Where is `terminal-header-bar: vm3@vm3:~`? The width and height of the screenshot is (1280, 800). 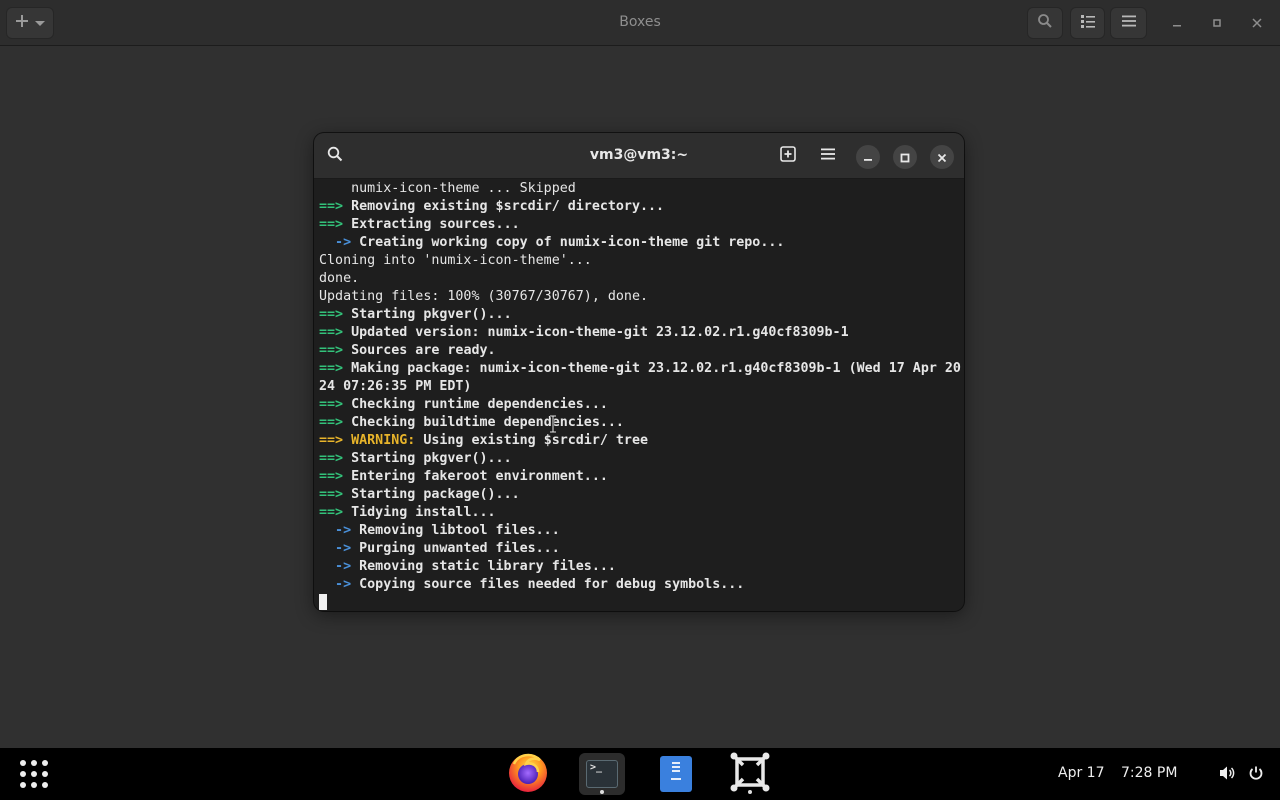
terminal-header-bar: vm3@vm3:~ is located at coordinates (639, 156).